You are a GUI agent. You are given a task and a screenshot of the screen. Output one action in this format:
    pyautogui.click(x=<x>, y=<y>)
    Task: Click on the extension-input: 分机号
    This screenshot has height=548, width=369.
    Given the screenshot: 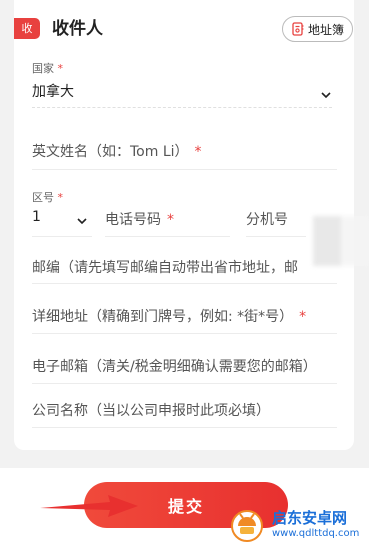 What is the action you would take?
    pyautogui.click(x=267, y=219)
    